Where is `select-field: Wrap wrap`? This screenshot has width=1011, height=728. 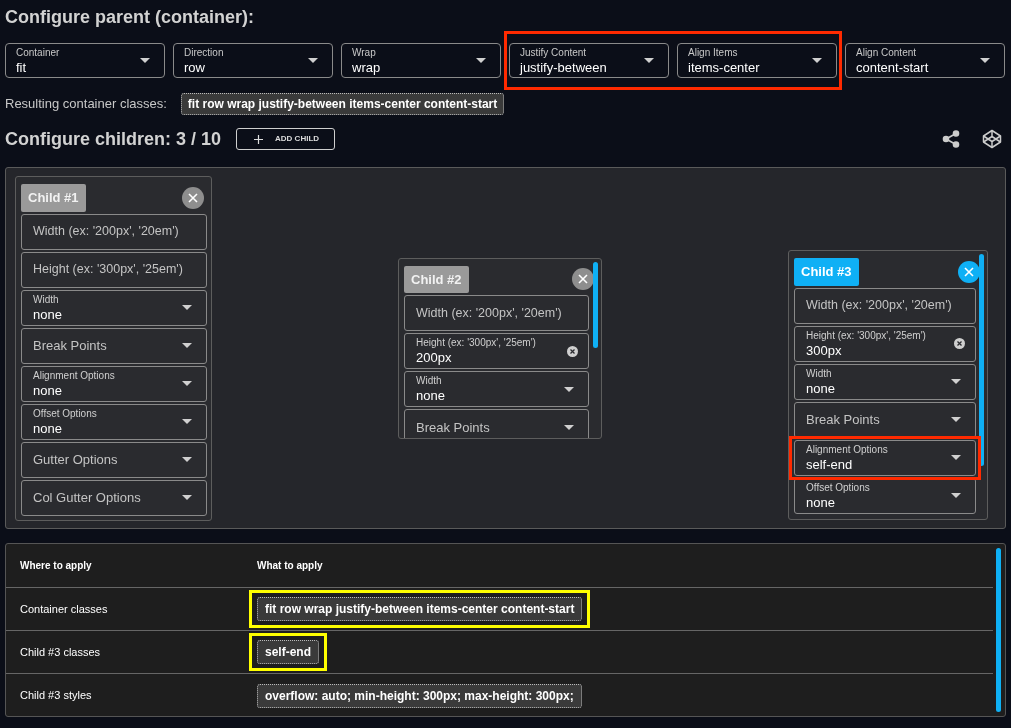 select-field: Wrap wrap is located at coordinates (421, 60).